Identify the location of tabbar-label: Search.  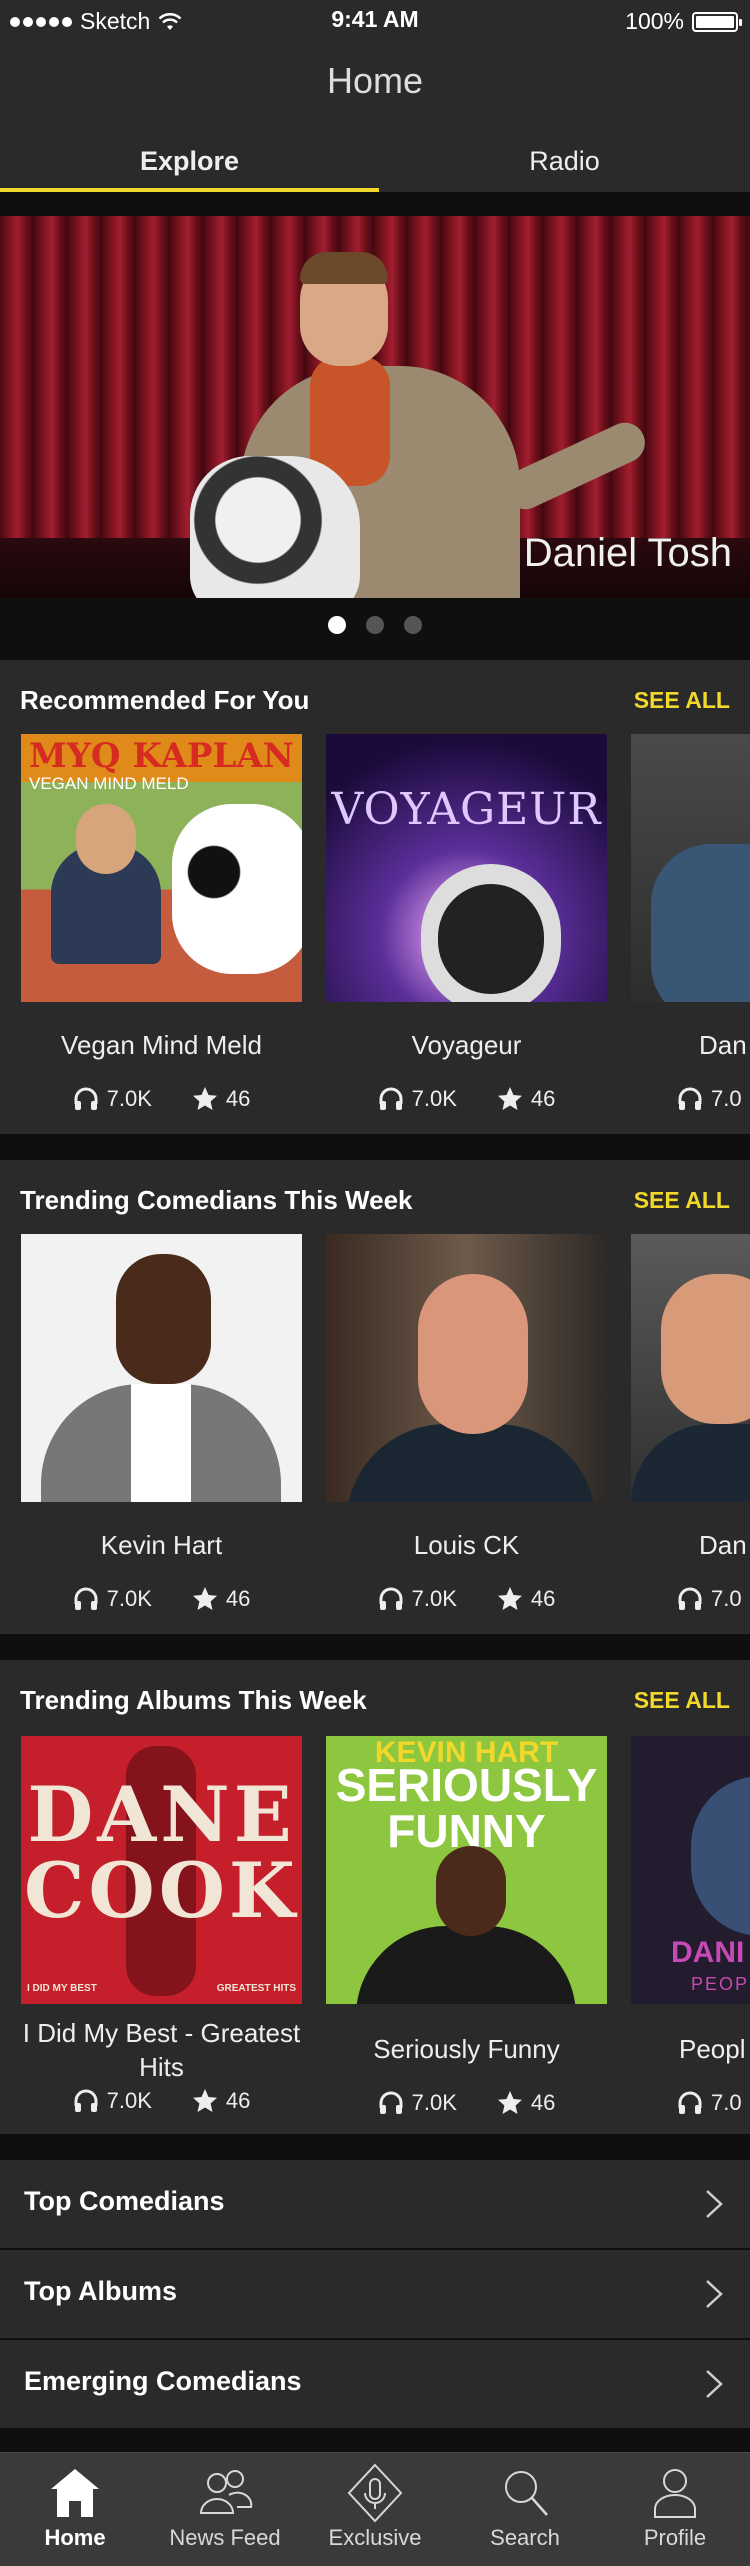
(525, 2537).